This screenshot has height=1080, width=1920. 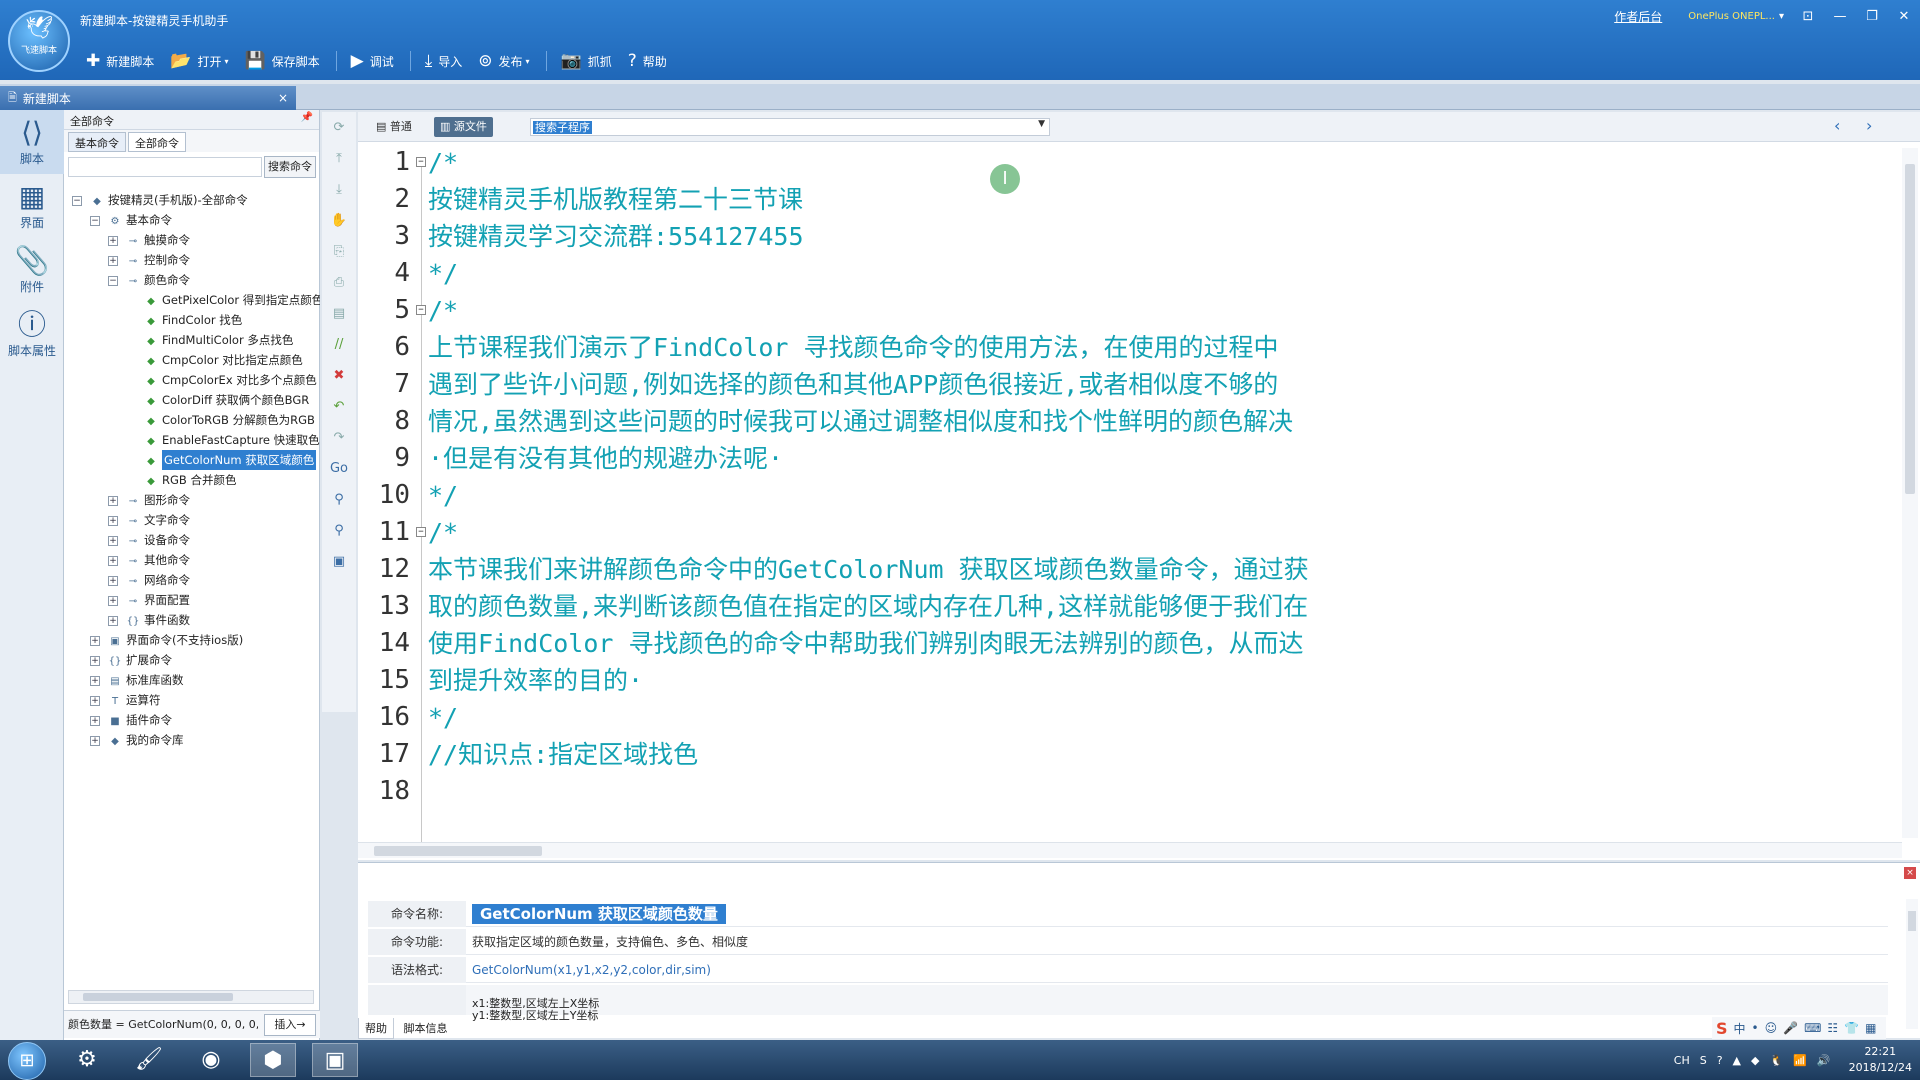 What do you see at coordinates (192, 700) in the screenshot?
I see `tree-node: + T 运算符` at bounding box center [192, 700].